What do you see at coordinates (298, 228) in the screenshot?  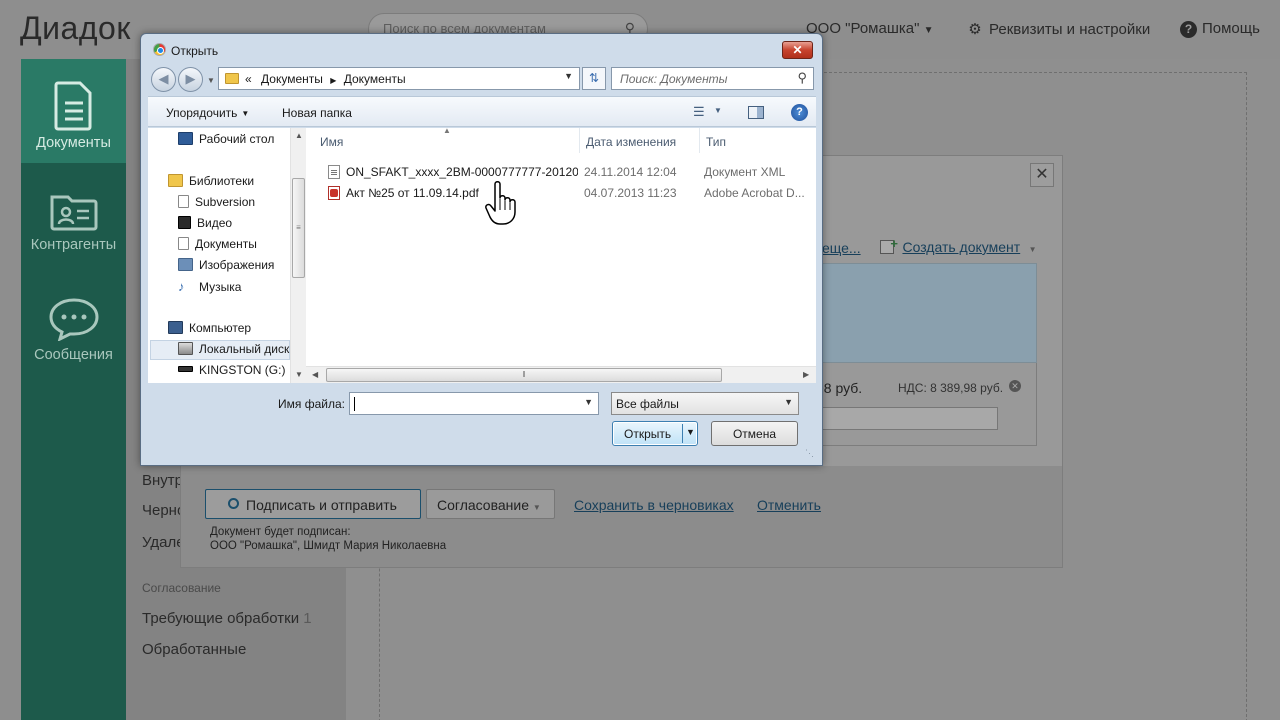 I see `scrollbar-thumb: ≡` at bounding box center [298, 228].